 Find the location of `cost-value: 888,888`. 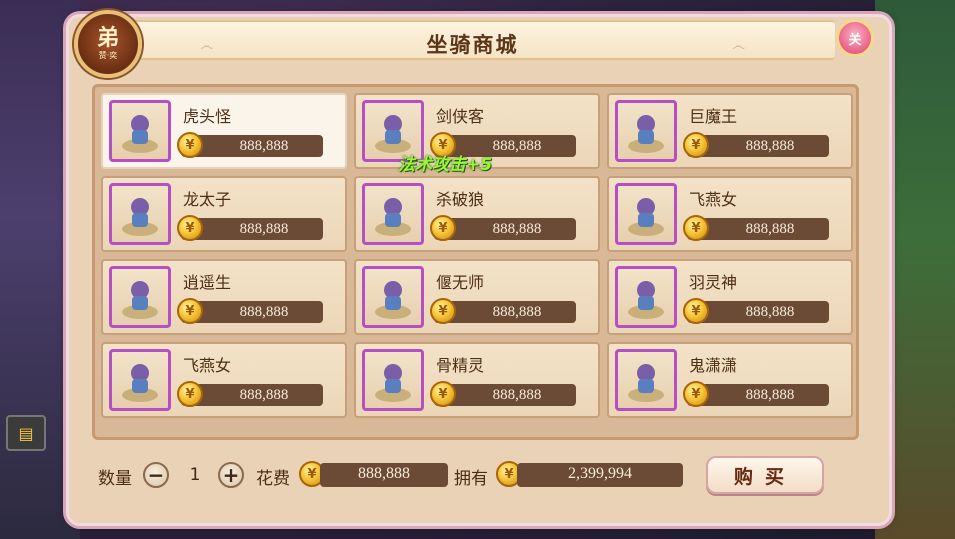

cost-value: 888,888 is located at coordinates (384, 475).